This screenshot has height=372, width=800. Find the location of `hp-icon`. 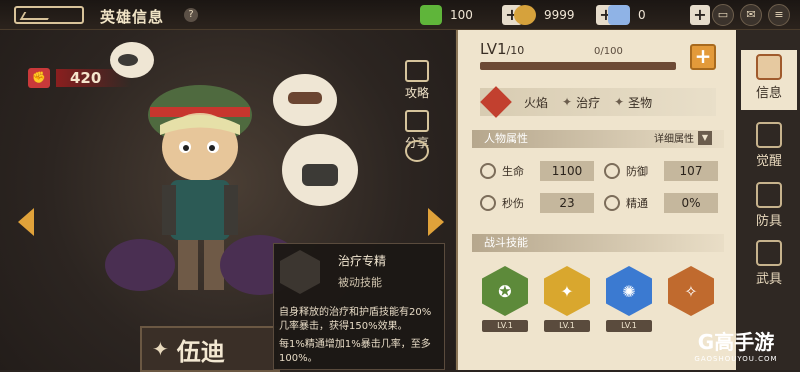

hp-icon is located at coordinates (488, 171).